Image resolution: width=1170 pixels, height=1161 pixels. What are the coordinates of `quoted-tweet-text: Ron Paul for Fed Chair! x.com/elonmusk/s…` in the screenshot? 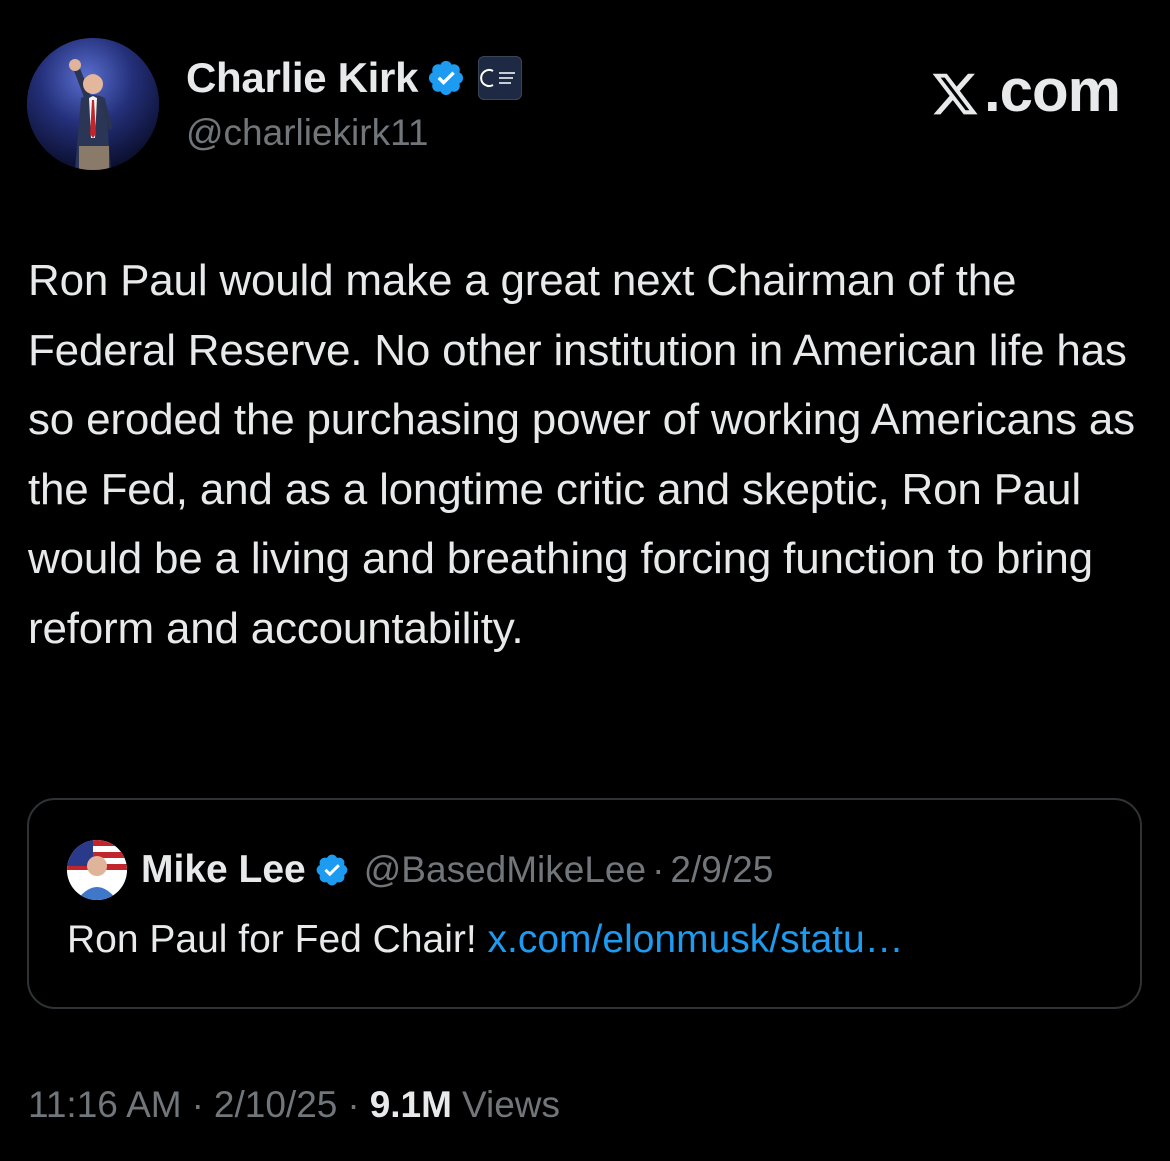 It's located at (485, 940).